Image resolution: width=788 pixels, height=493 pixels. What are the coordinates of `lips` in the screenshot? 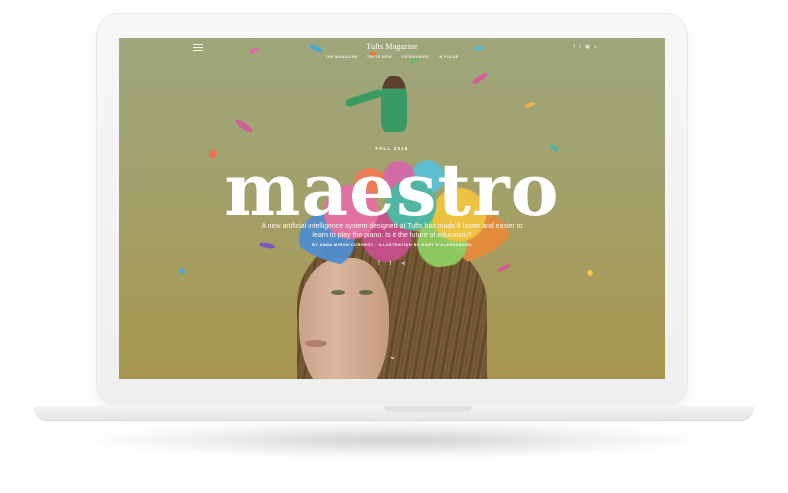 It's located at (316, 343).